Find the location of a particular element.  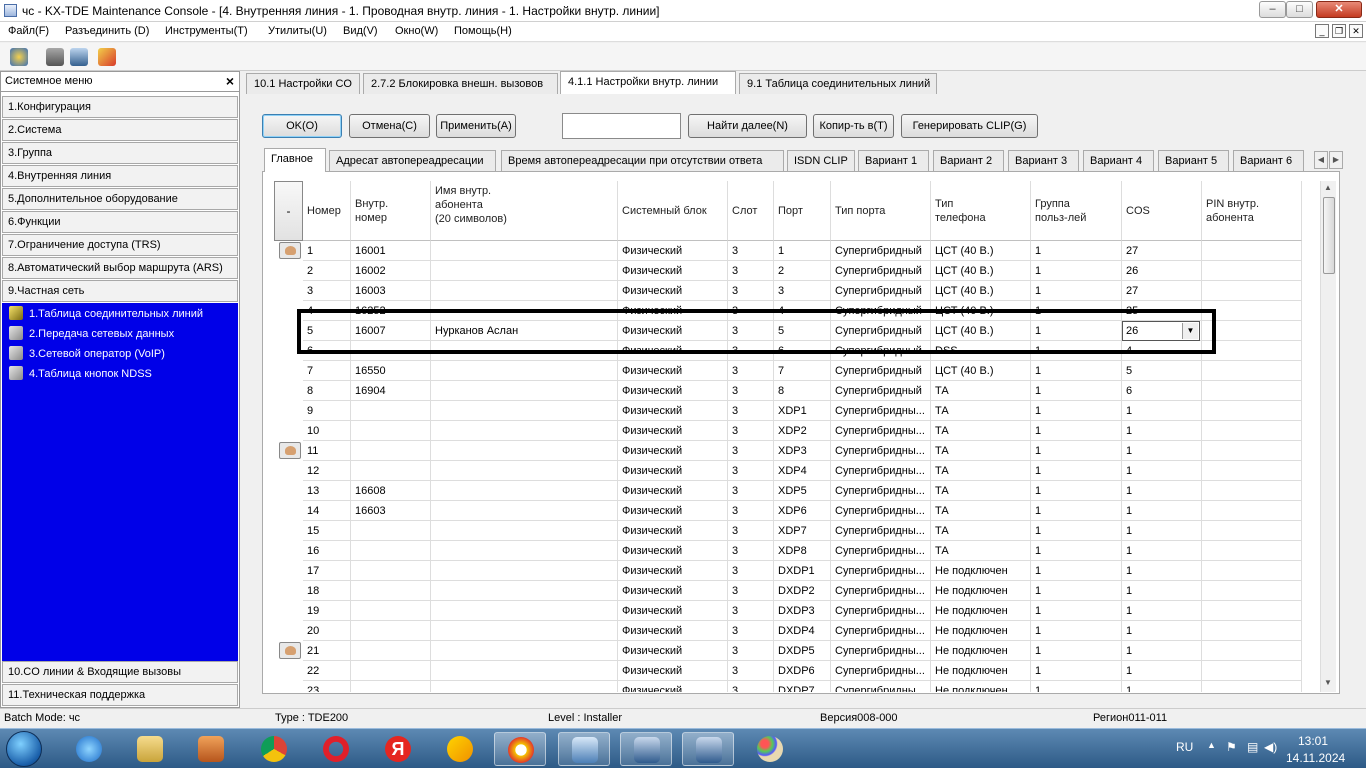

menu-file: Файл(F) is located at coordinates (28, 31).